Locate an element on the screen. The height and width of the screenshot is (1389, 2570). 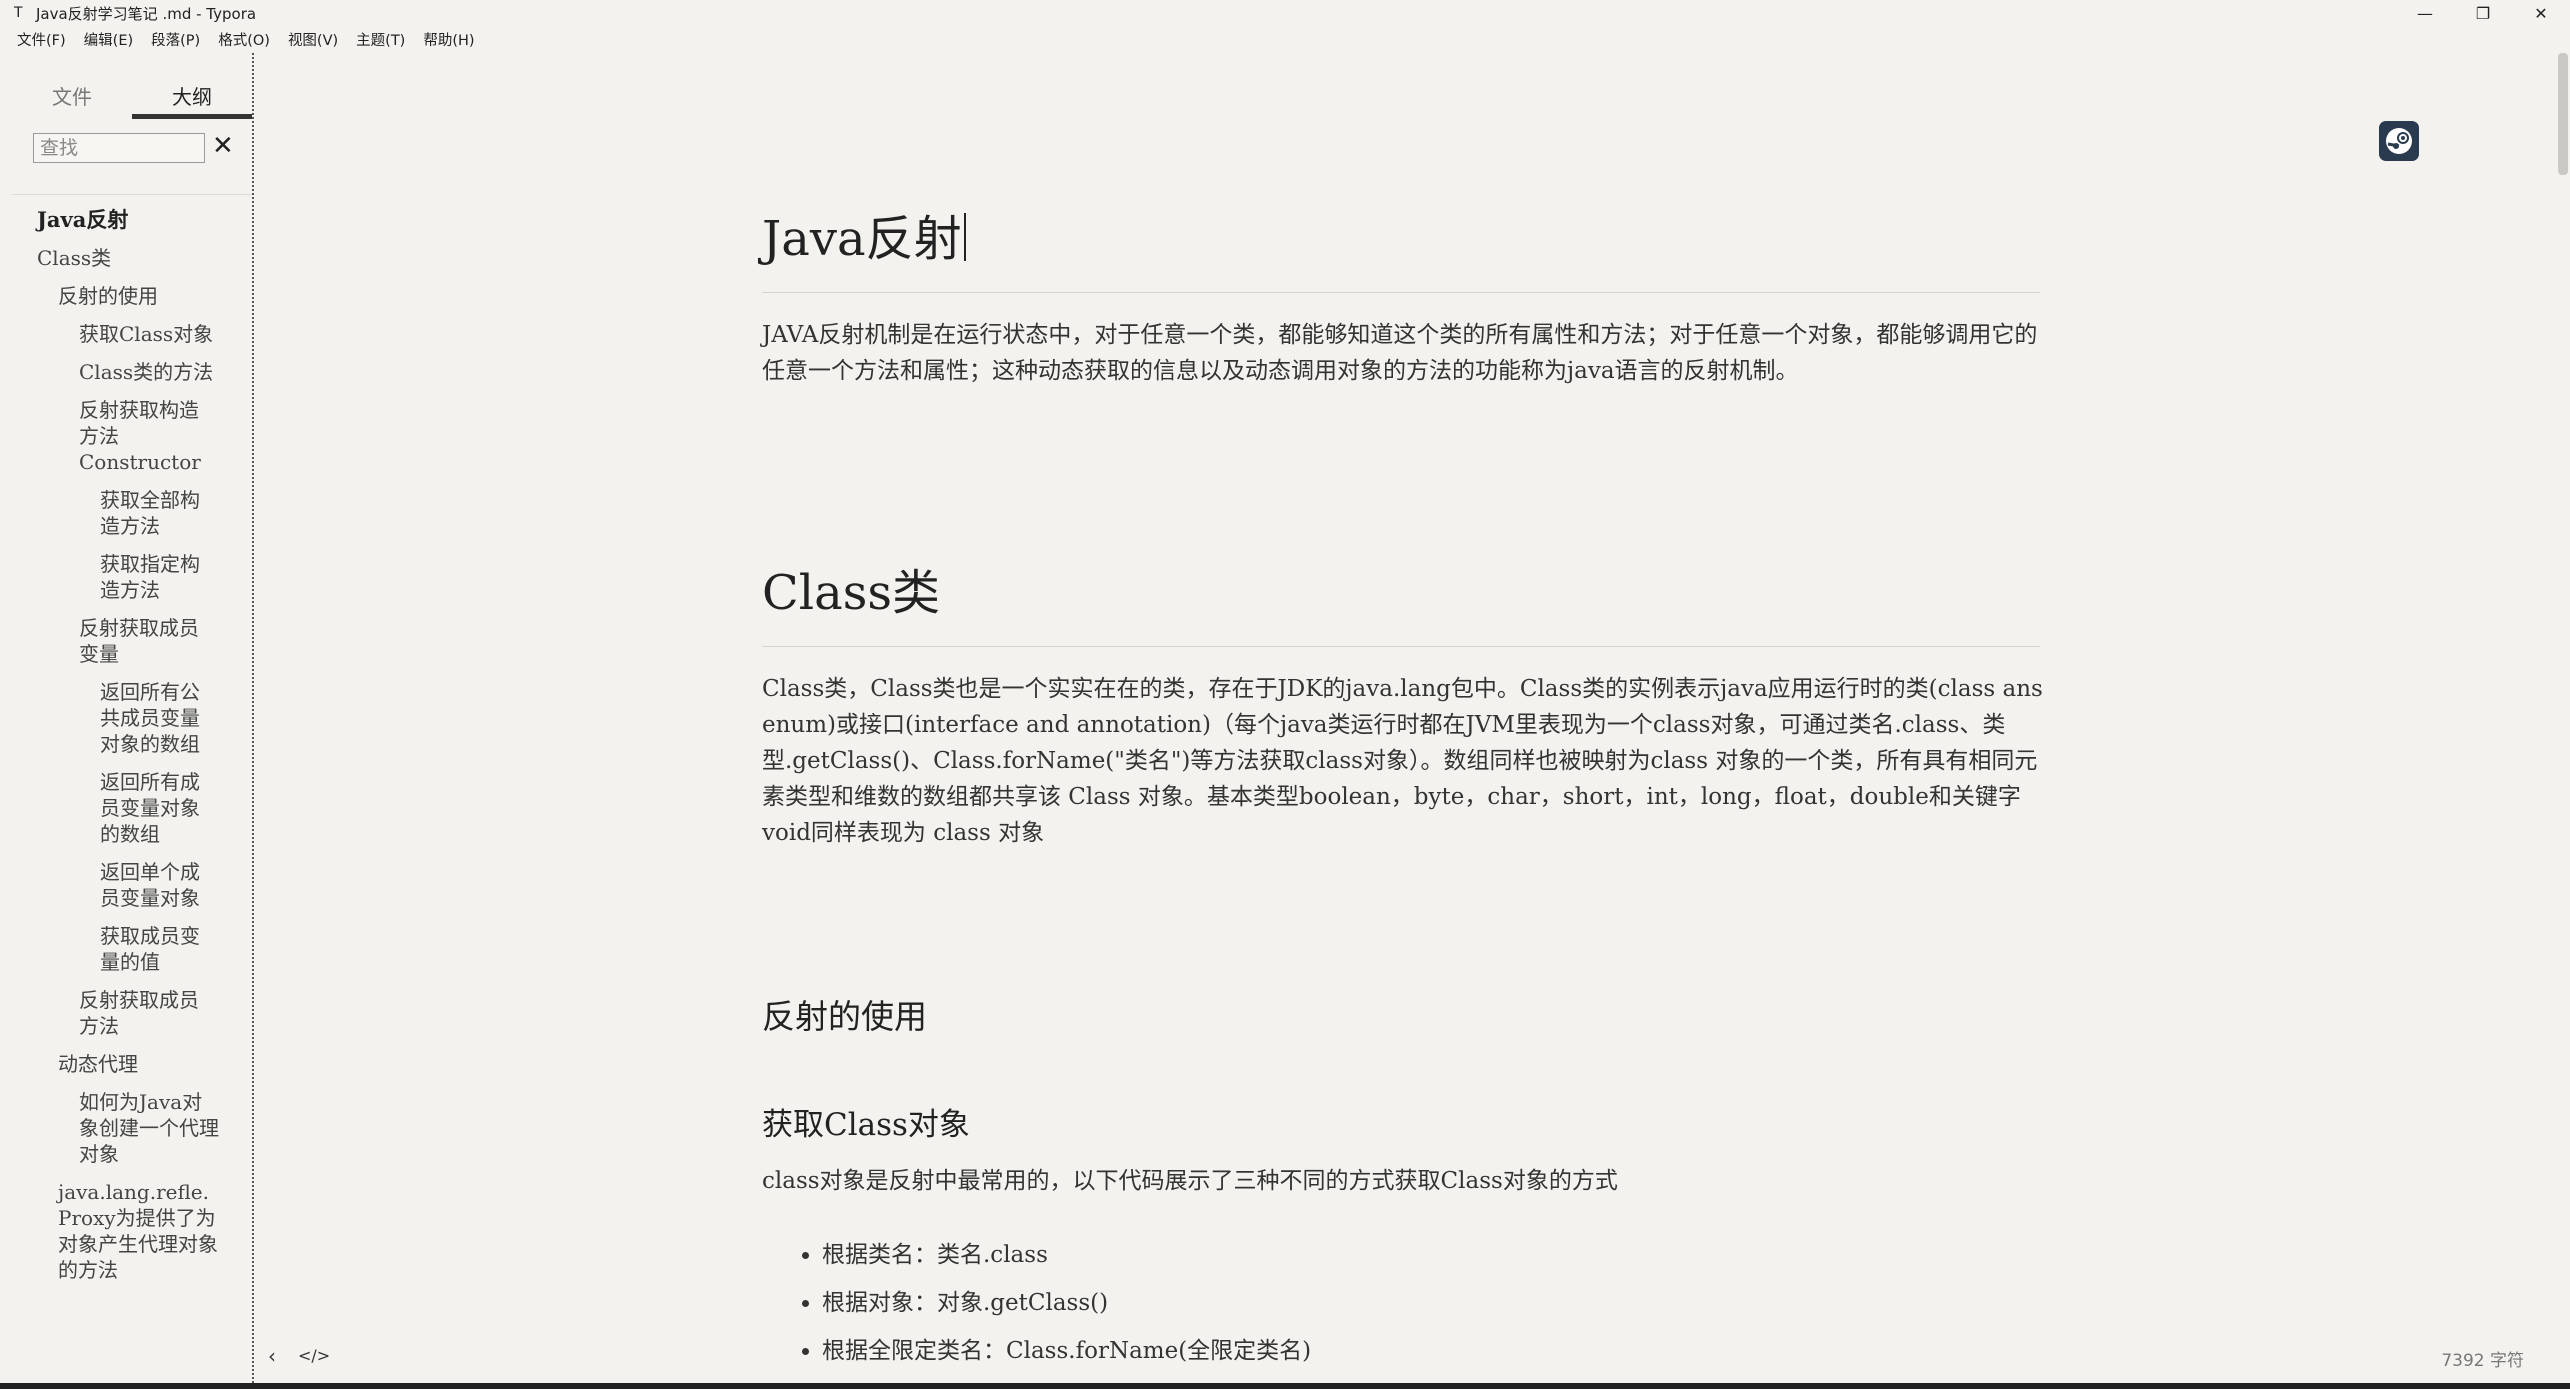
outline-item: 反射获取成员方法 is located at coordinates (115, 1013).